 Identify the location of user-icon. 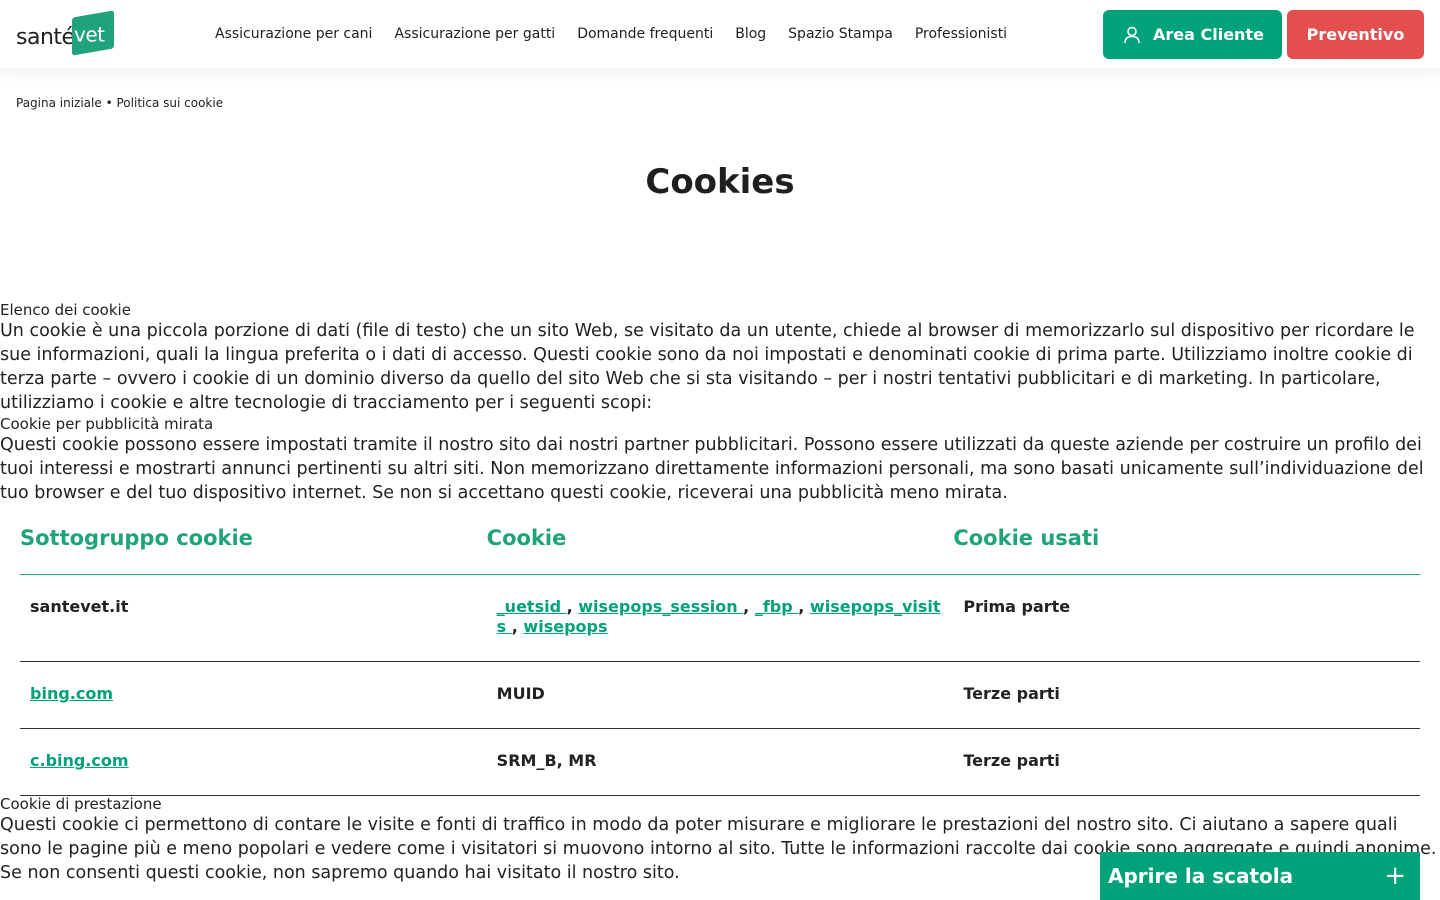
(1132, 34).